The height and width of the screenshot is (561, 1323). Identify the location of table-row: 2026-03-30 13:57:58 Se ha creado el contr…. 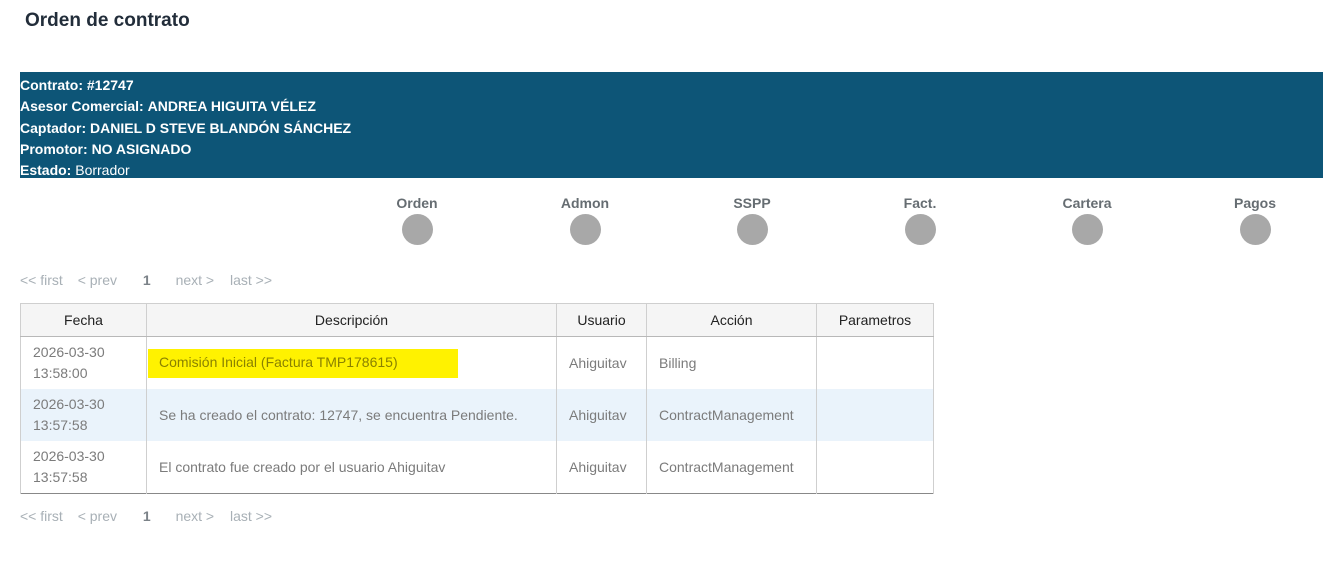
(477, 415).